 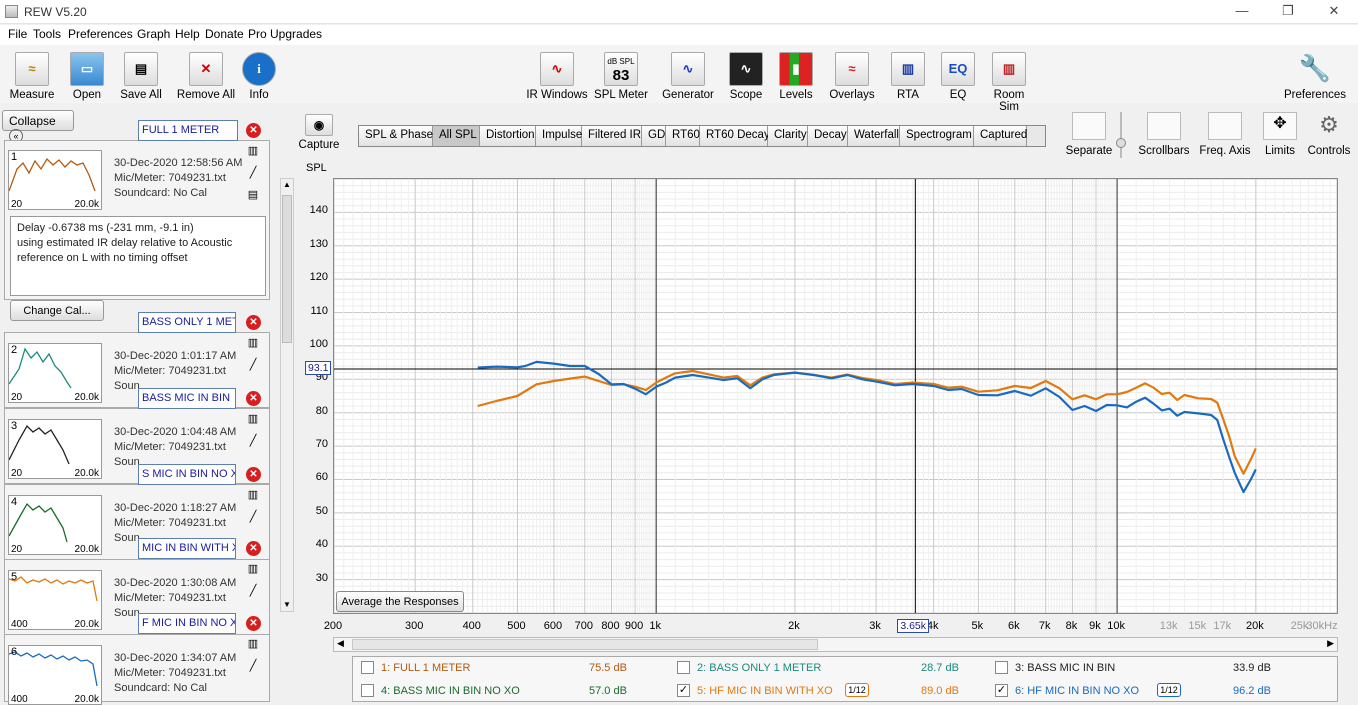 I want to click on tab-captured: Captured, so click(x=1000, y=136).